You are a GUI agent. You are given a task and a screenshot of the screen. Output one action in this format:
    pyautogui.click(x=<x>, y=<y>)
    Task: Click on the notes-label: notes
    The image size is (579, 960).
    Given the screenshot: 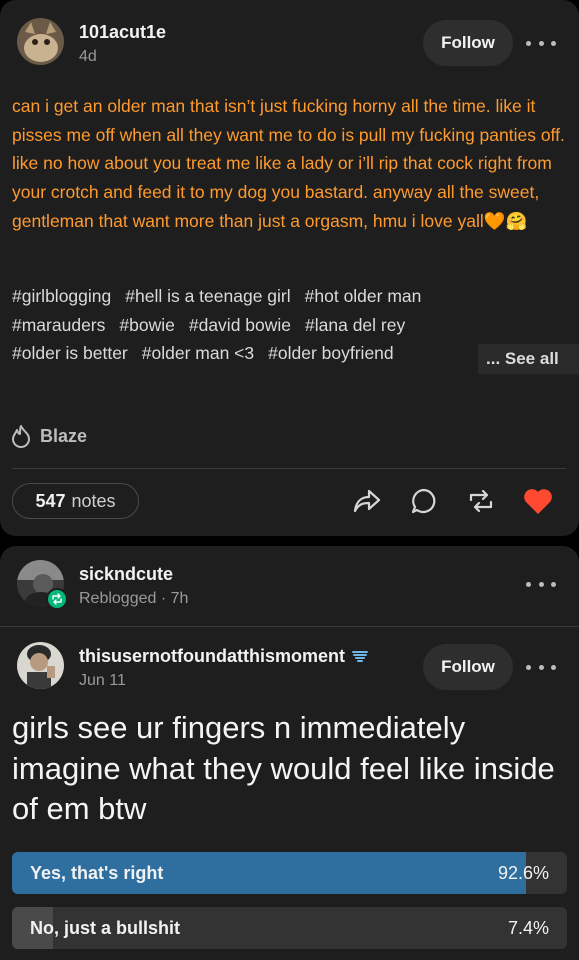 What is the action you would take?
    pyautogui.click(x=93, y=500)
    